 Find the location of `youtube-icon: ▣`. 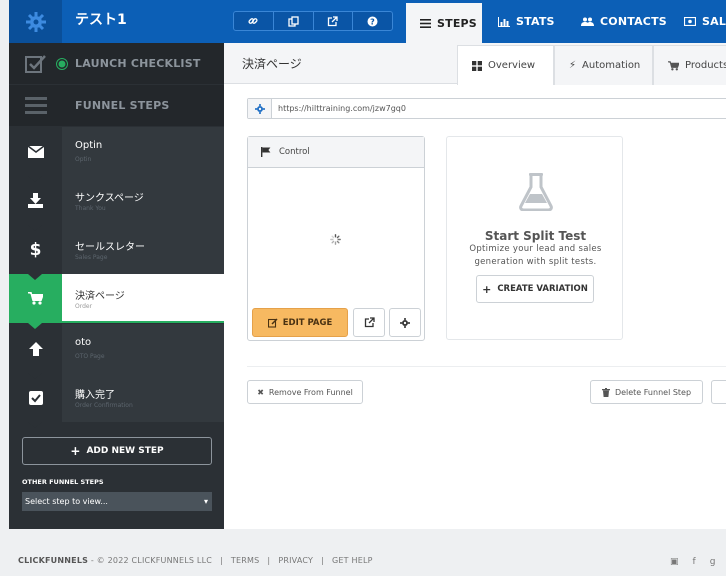

youtube-icon: ▣ is located at coordinates (674, 562).